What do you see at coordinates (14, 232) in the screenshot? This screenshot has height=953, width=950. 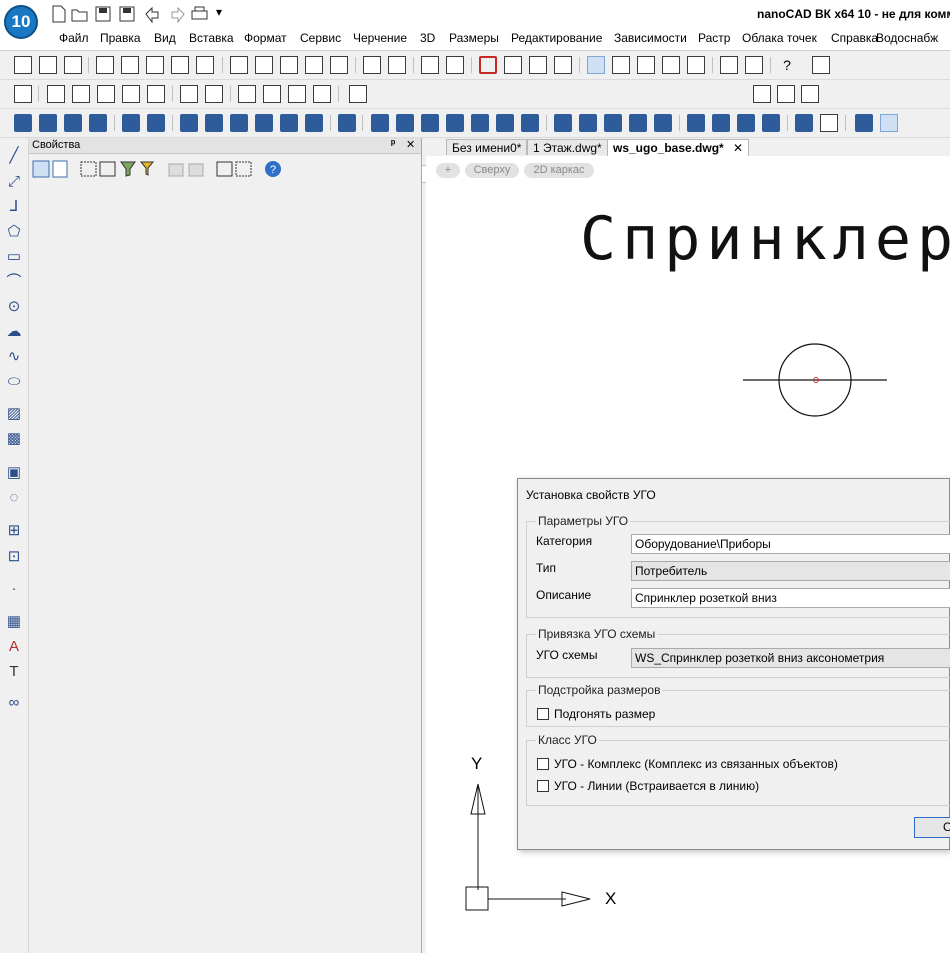 I see `polygon-icon: ⬠` at bounding box center [14, 232].